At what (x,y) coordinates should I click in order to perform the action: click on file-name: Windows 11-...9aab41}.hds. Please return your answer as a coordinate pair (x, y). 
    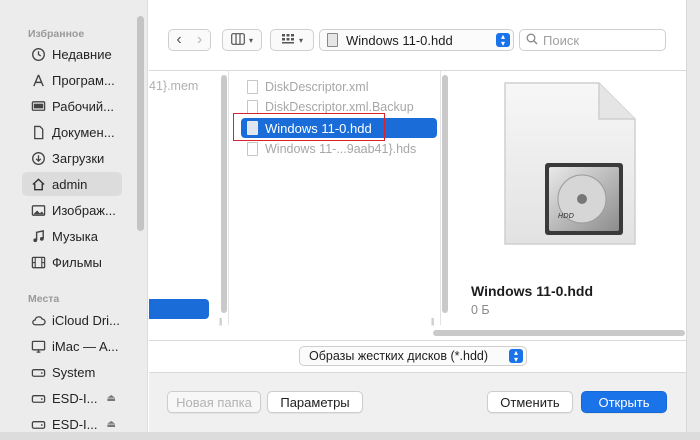
    Looking at the image, I should click on (341, 149).